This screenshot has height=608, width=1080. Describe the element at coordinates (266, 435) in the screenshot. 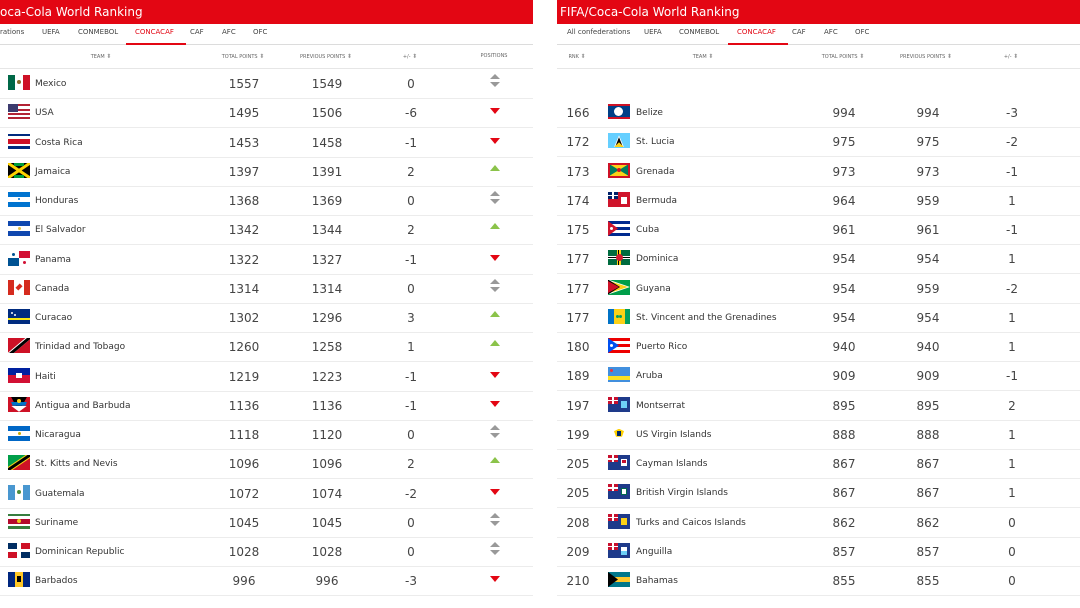

I see `table-row: Nicaragua 1118 1120 0` at that location.